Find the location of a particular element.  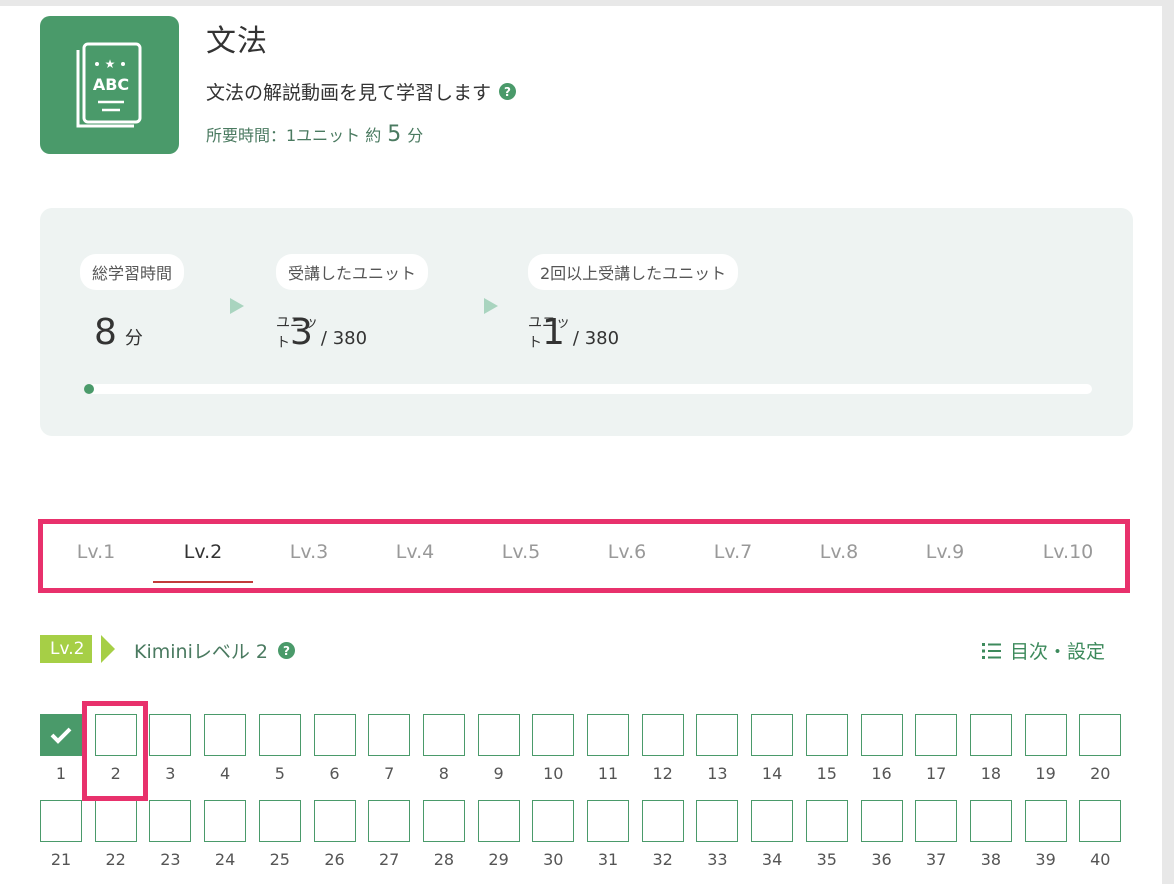

unit-cell: 30 is located at coordinates (553, 834).